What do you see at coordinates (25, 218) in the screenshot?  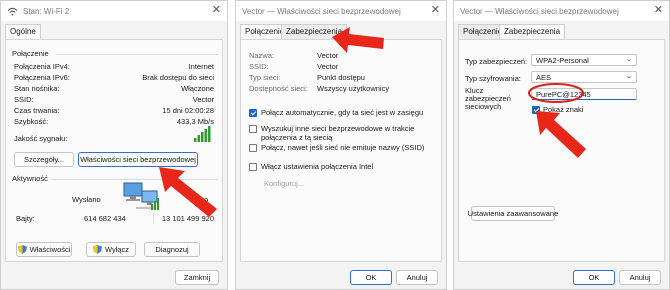 I see `bytes-label: Bajty:` at bounding box center [25, 218].